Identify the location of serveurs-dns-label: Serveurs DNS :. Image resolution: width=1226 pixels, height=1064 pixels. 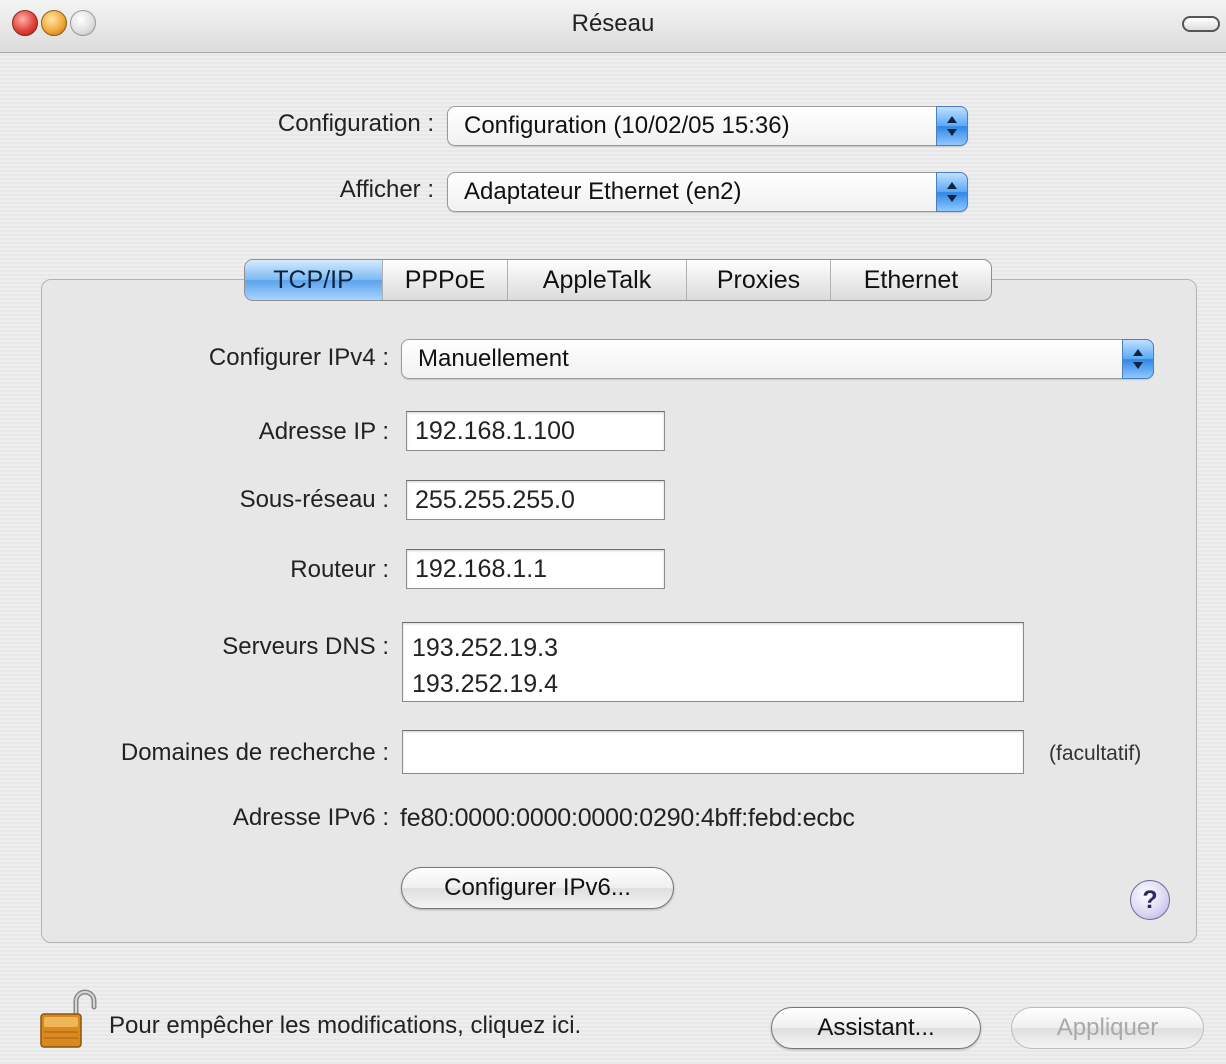
(305, 646).